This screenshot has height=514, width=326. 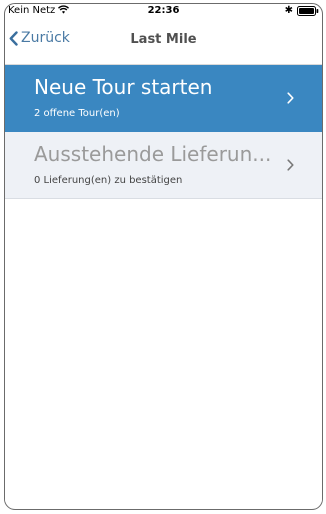 I want to click on status-bar: Kein Netz 22:36 ✱, so click(x=163, y=12).